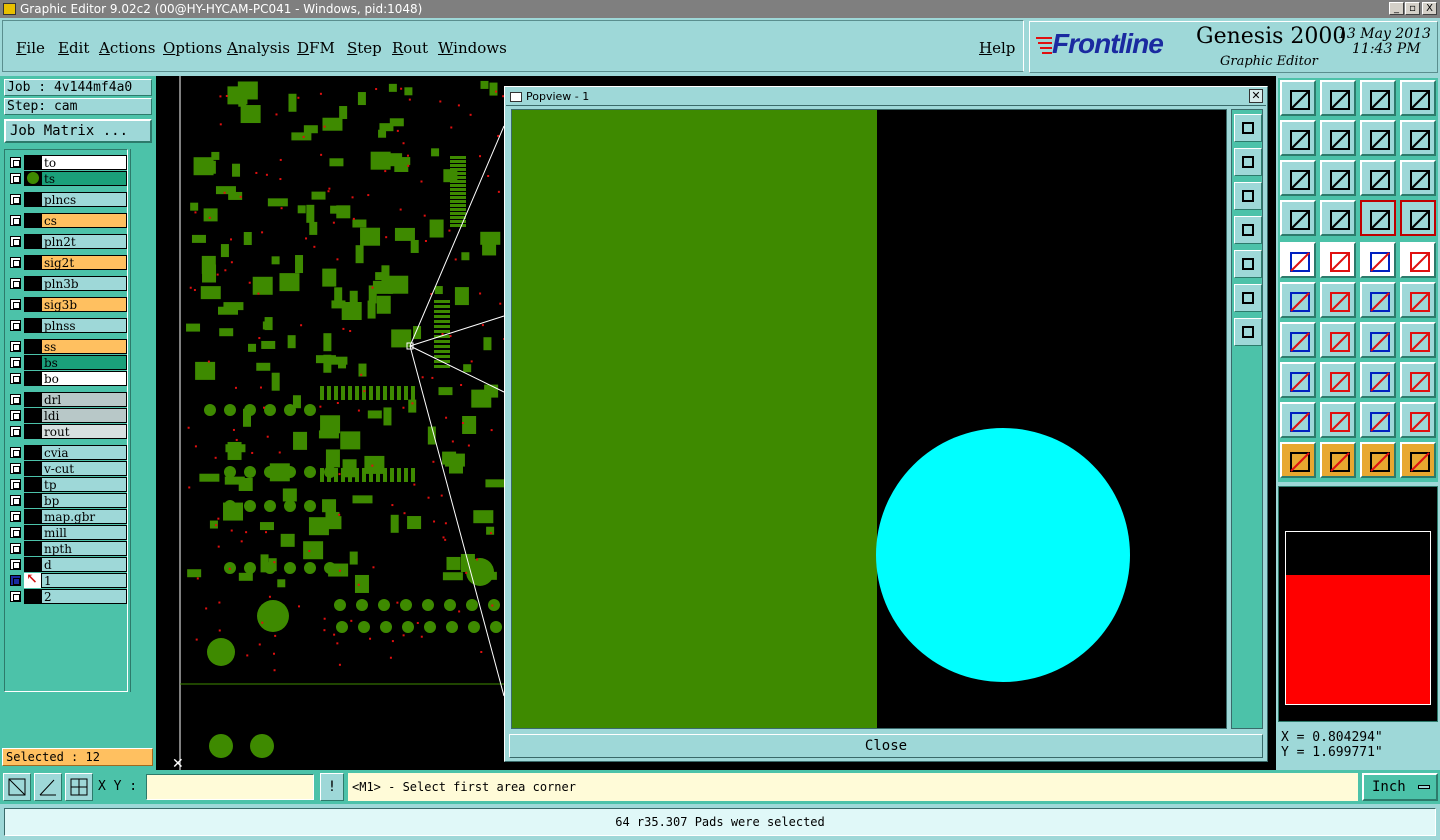 This screenshot has width=1440, height=840. Describe the element at coordinates (1338, 98) in the screenshot. I see `home-down-icon` at that location.